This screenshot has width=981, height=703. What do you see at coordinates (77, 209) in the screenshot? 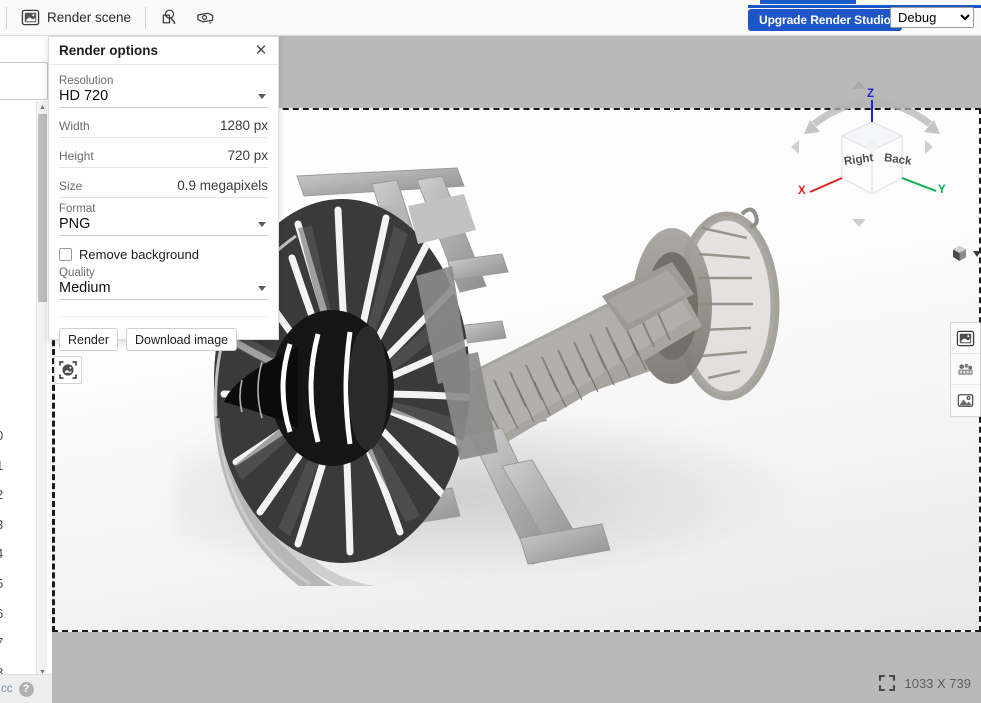
I see `format-label: Format` at bounding box center [77, 209].